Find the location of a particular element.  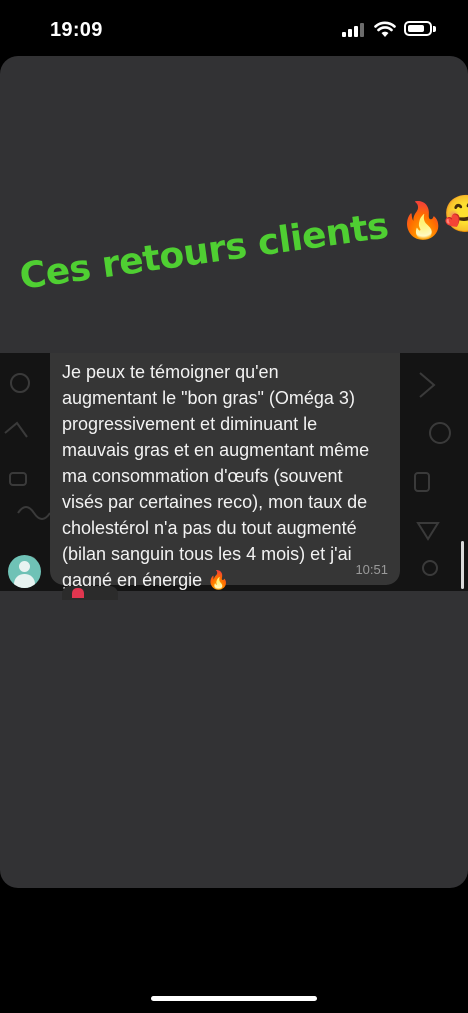

scroll-indicator is located at coordinates (462, 565).